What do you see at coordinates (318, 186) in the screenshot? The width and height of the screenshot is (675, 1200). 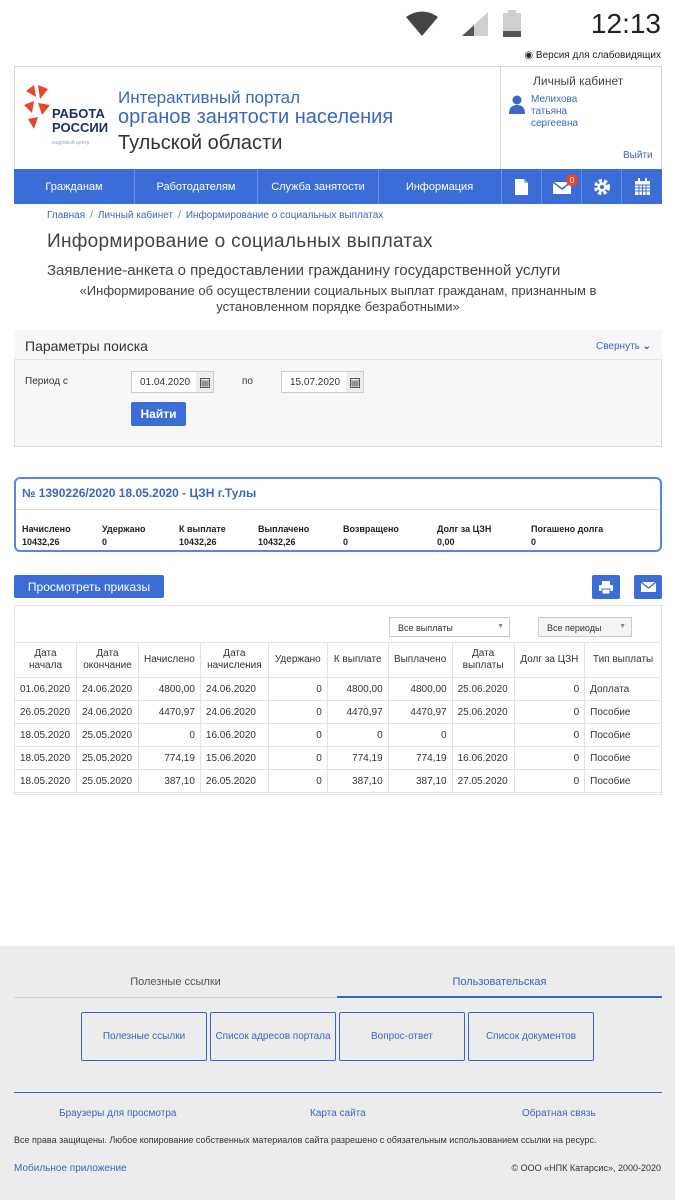 I see `nav-item-employment-service: Служба занятости` at bounding box center [318, 186].